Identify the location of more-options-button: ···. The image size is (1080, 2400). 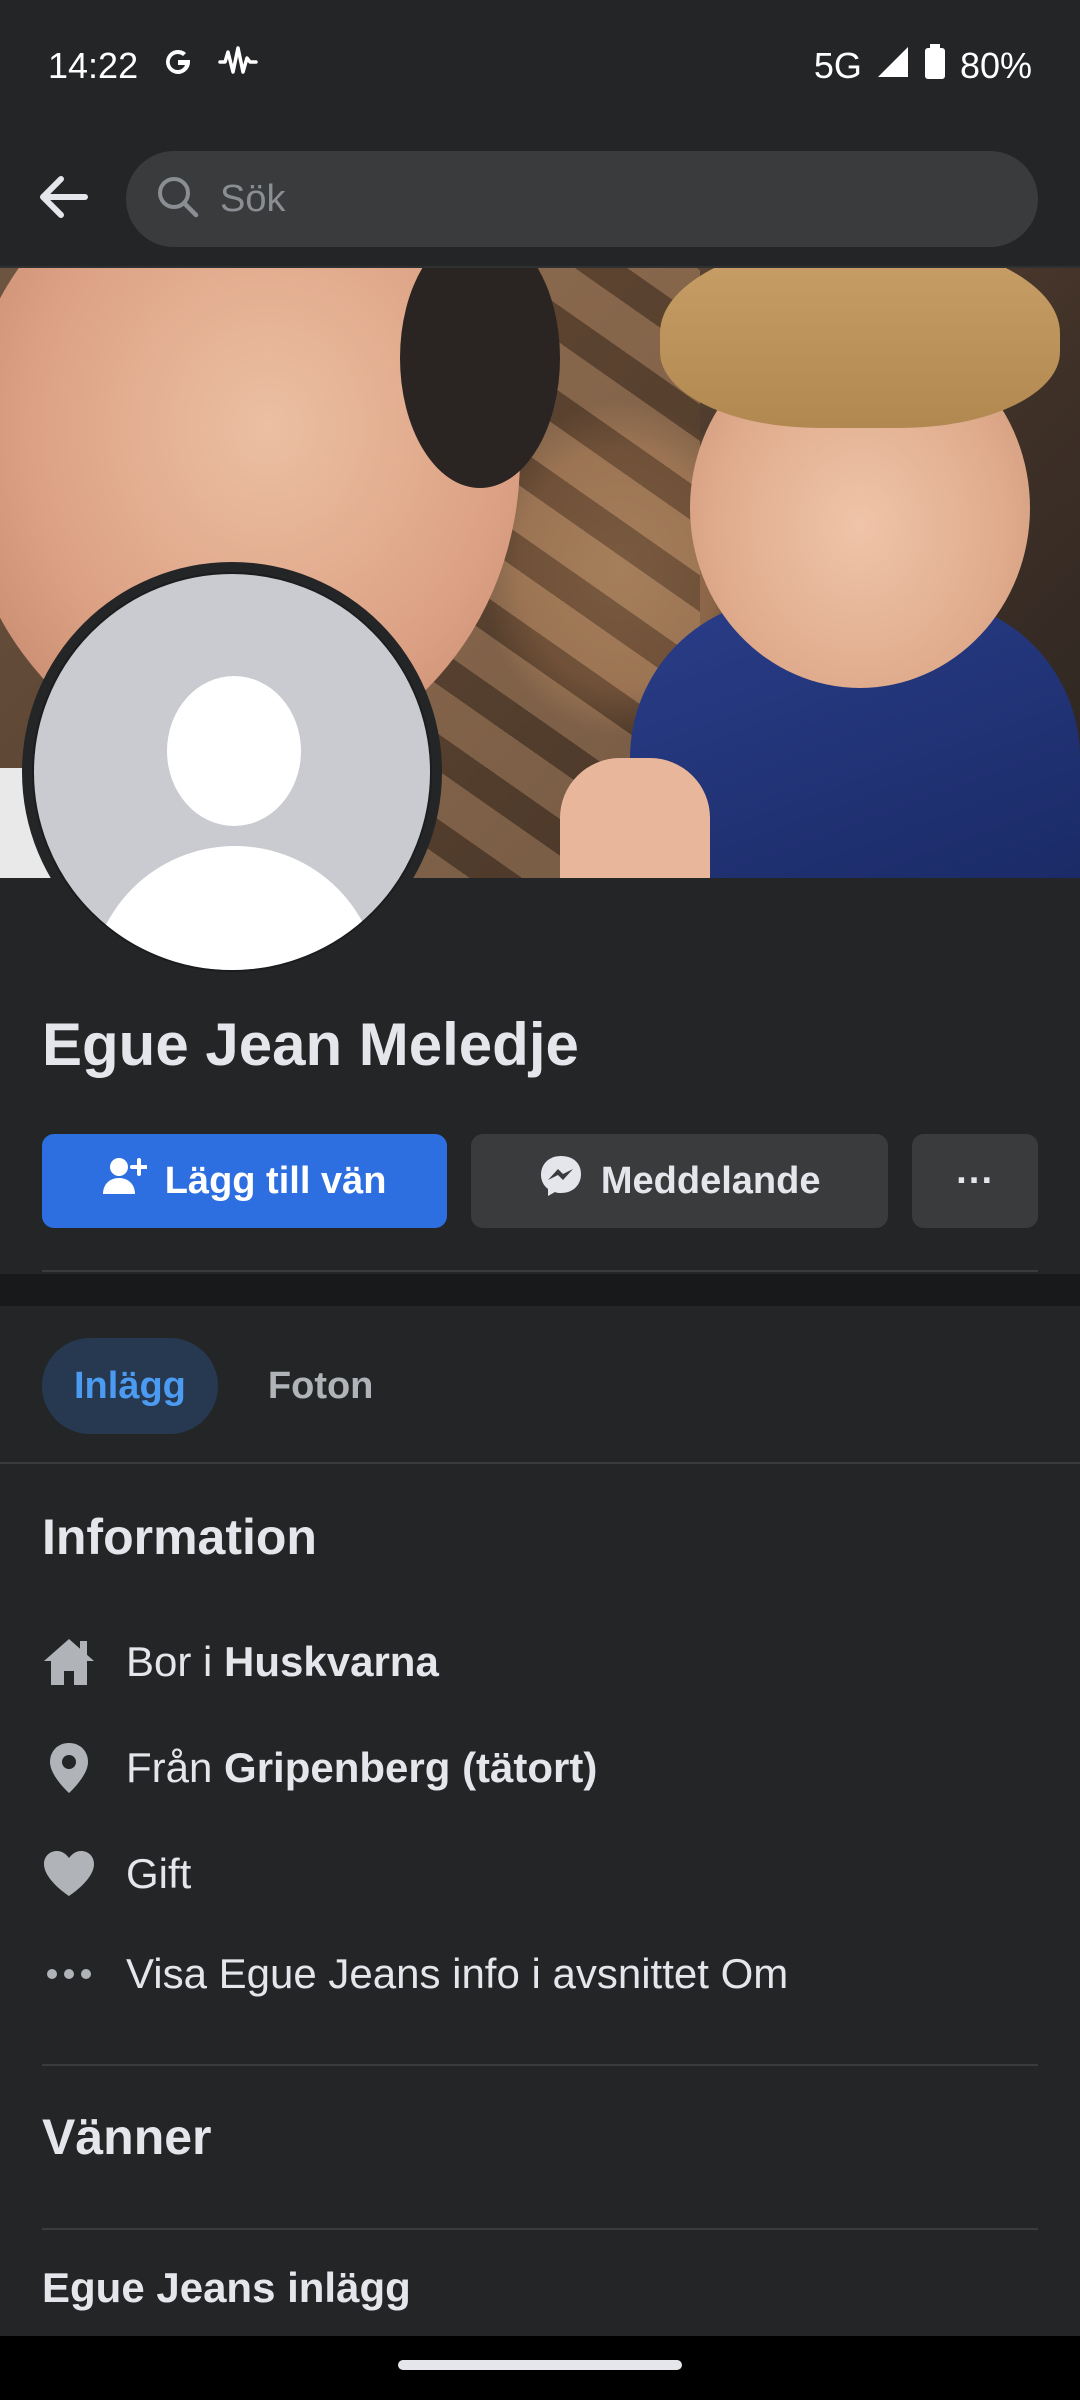
(975, 1181).